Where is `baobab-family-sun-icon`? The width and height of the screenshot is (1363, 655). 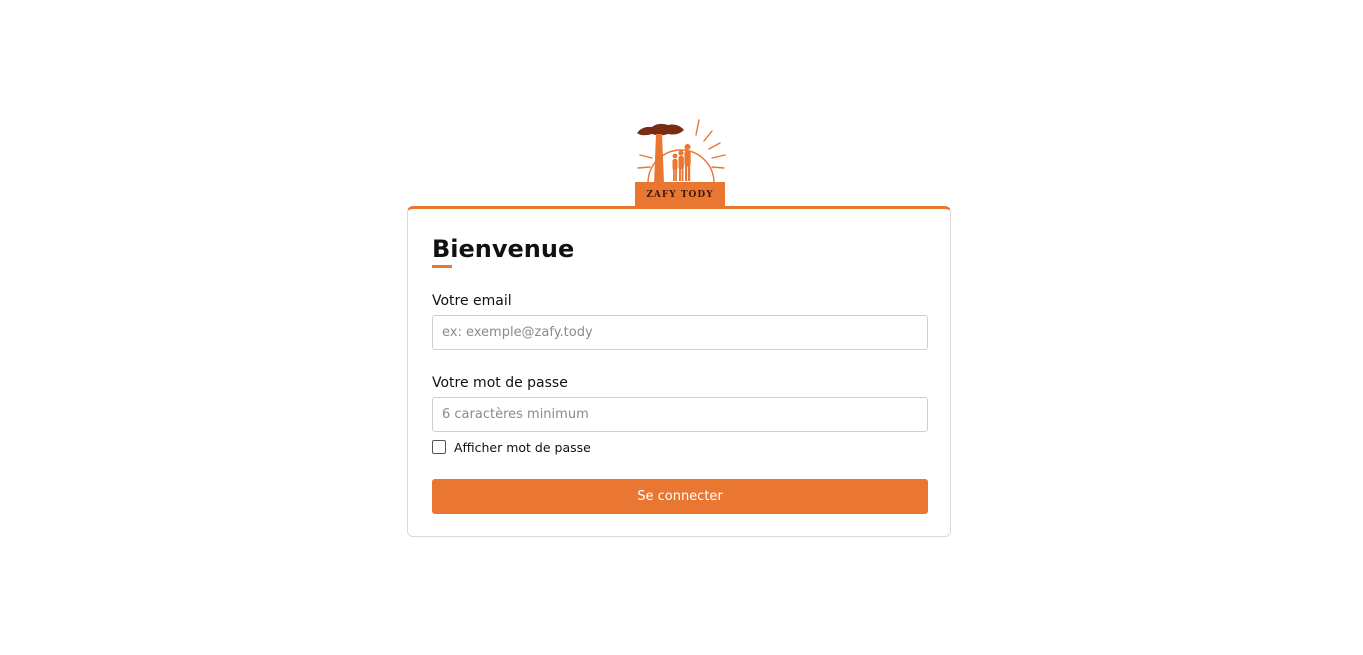 baobab-family-sun-icon is located at coordinates (681, 151).